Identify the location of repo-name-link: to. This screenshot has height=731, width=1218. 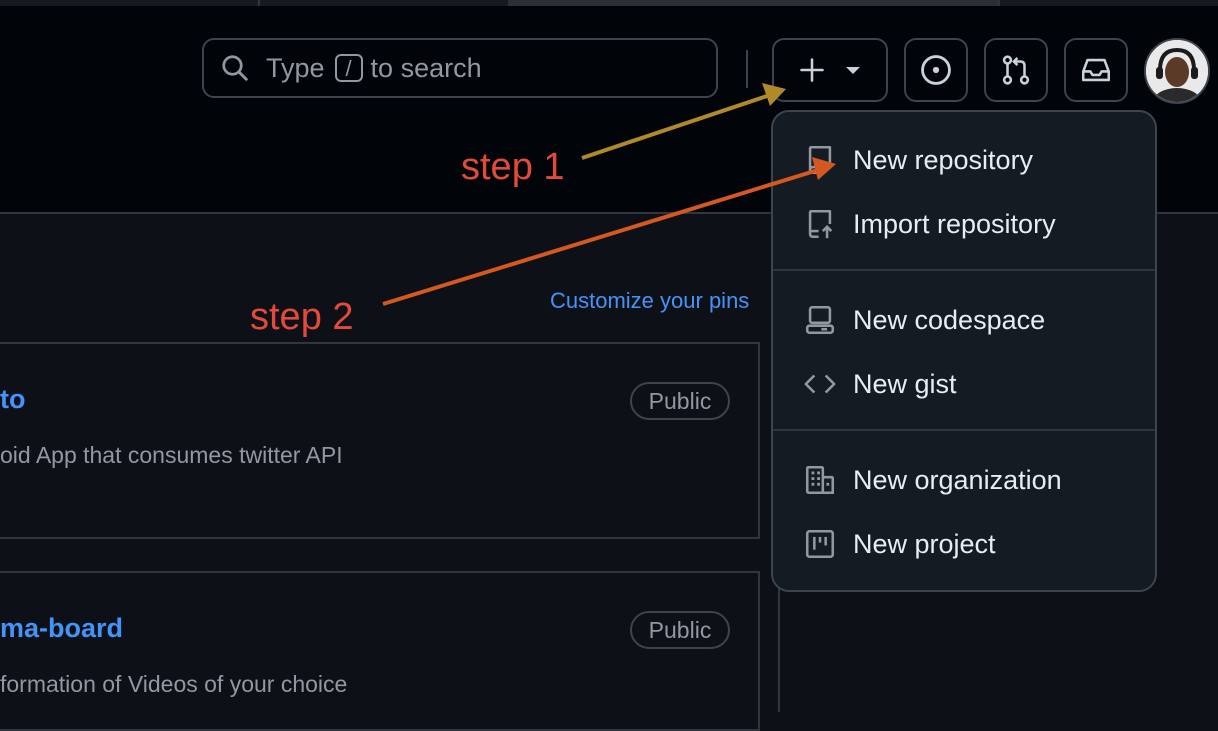
(12, 399).